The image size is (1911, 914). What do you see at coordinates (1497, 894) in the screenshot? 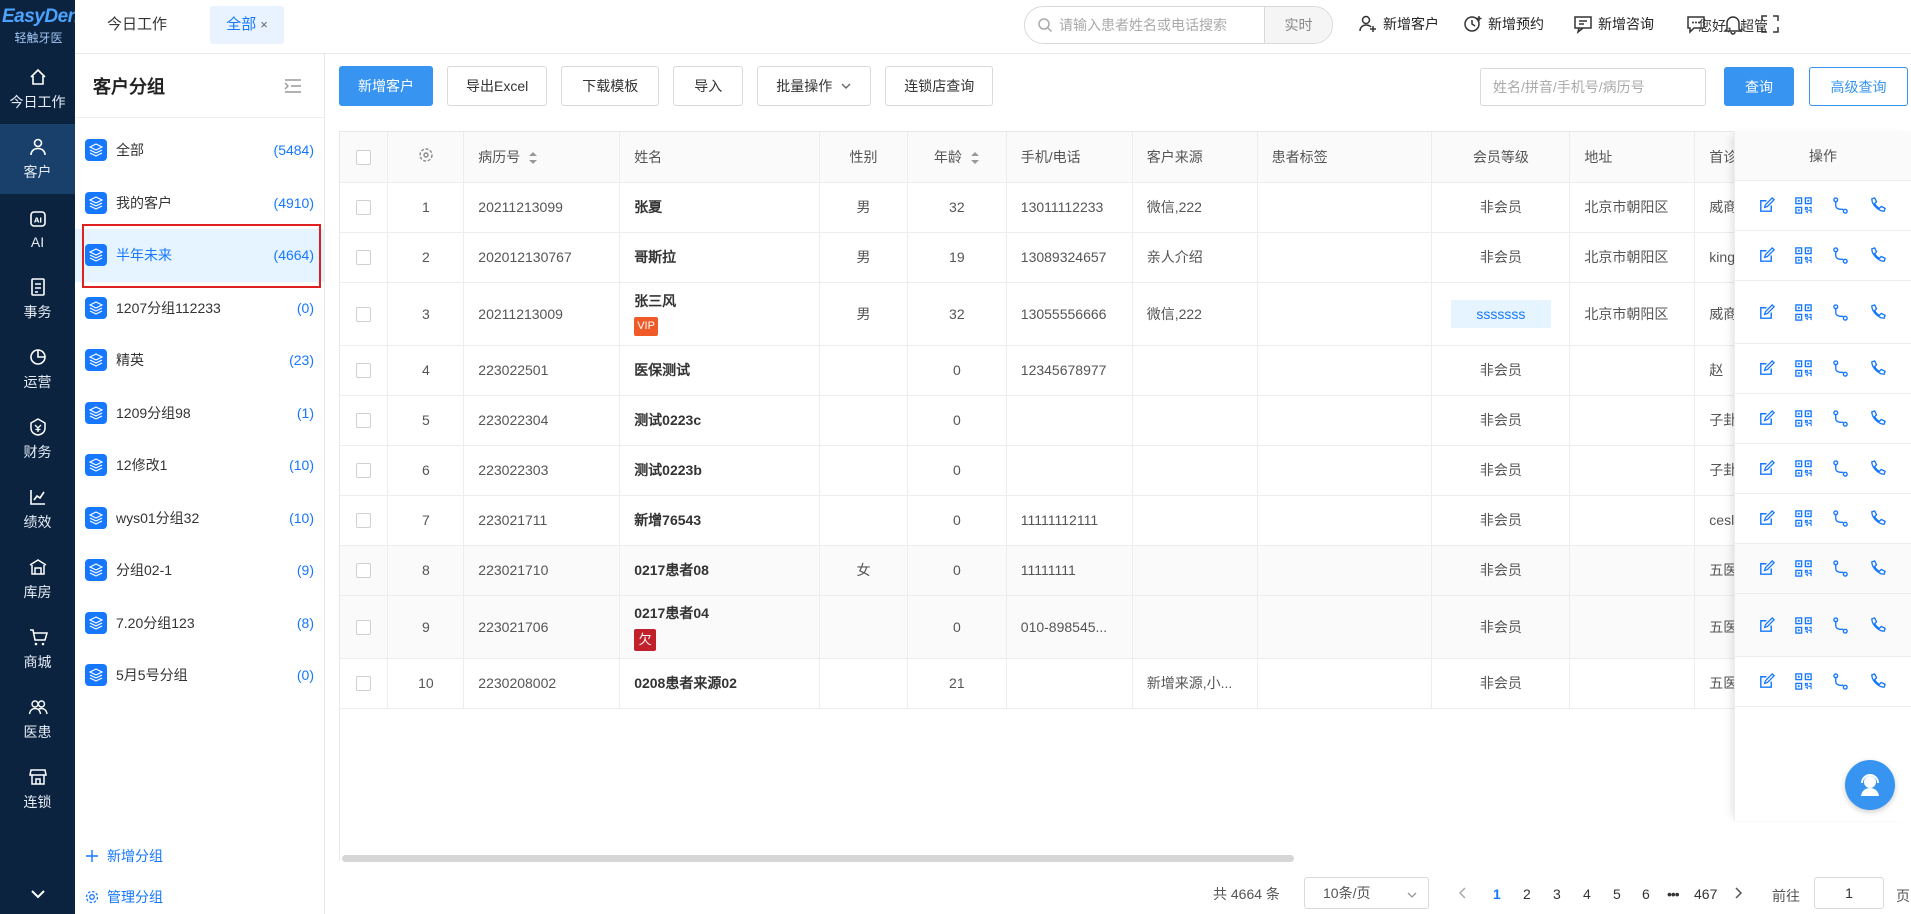
I see `page-number: 1` at bounding box center [1497, 894].